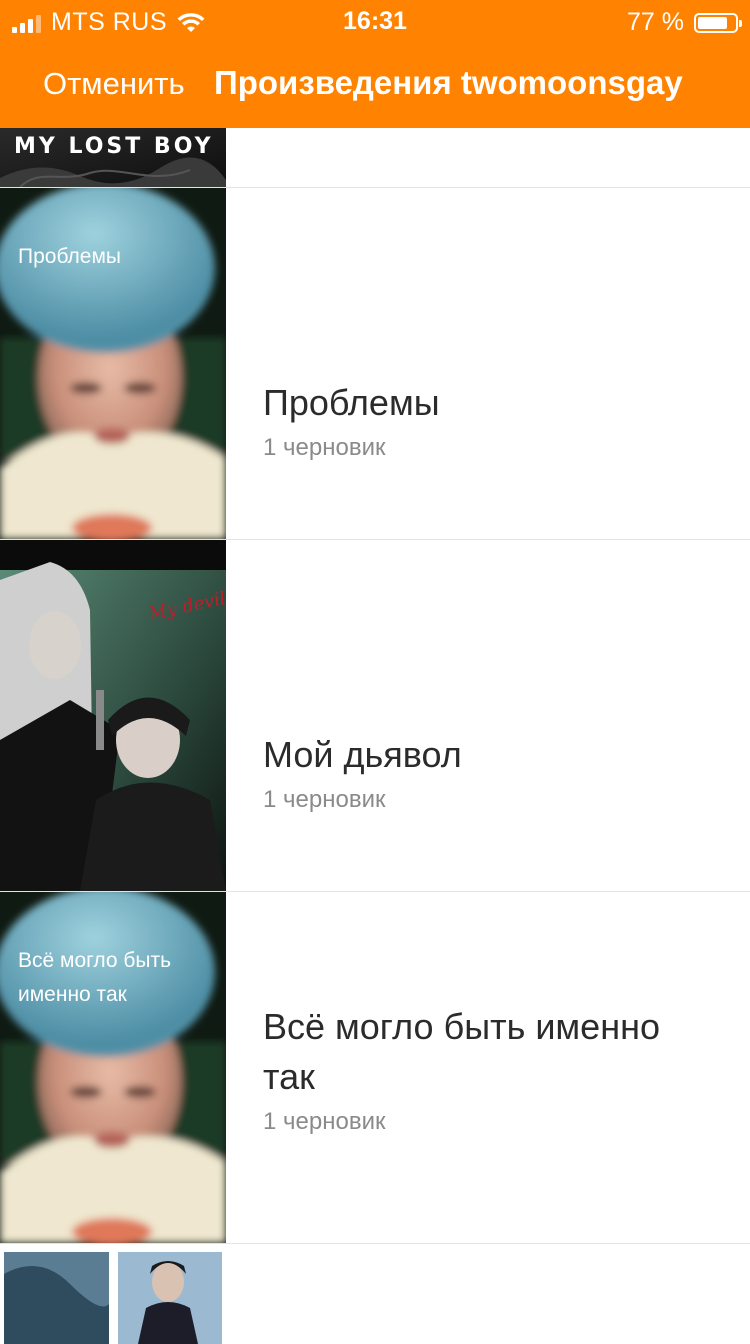  Describe the element at coordinates (95, 977) in the screenshot. I see `cover-text: Всё могло быть именно так` at that location.